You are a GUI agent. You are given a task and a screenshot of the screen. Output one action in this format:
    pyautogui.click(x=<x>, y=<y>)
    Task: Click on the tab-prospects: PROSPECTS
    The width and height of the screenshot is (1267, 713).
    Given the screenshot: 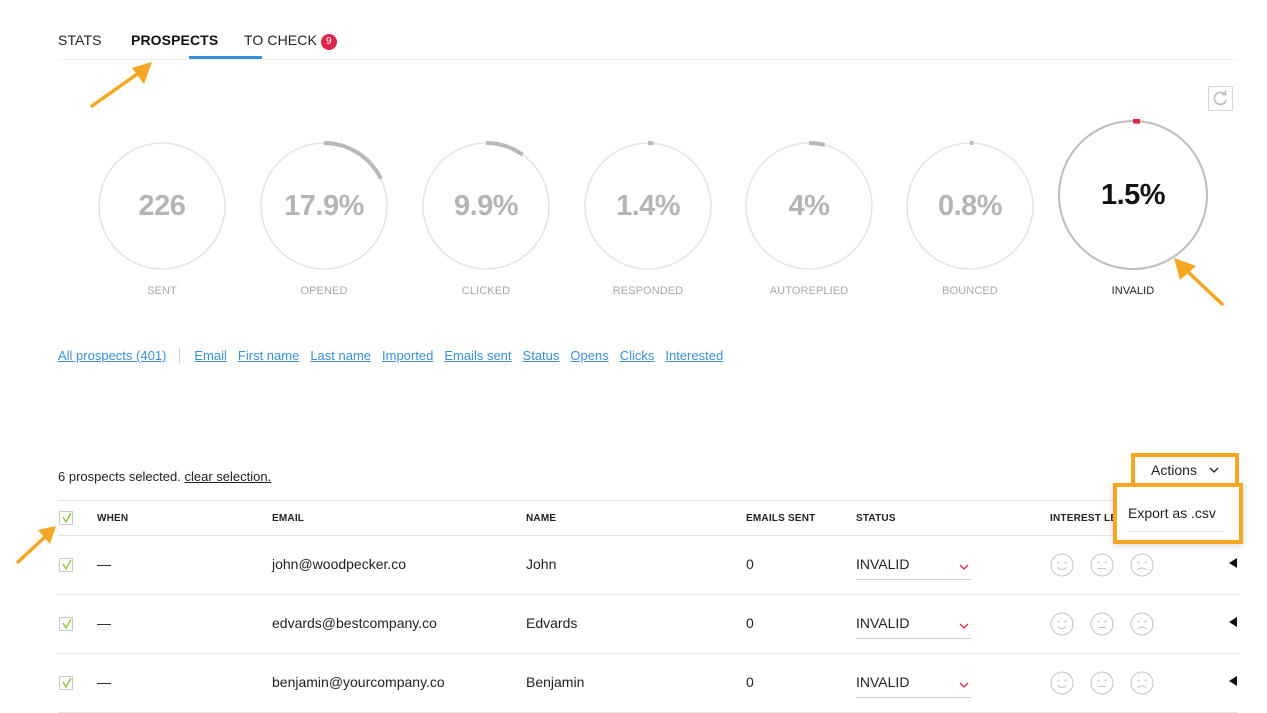 What is the action you would take?
    pyautogui.click(x=174, y=40)
    